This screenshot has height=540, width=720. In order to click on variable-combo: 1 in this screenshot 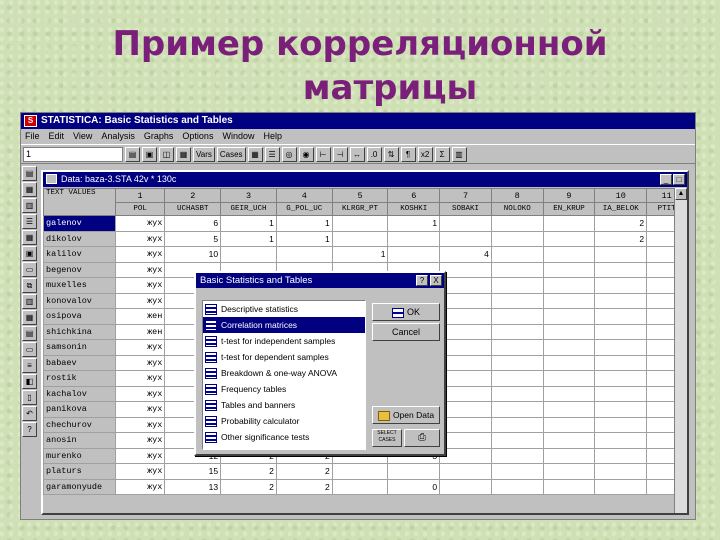, I will do `click(73, 154)`.